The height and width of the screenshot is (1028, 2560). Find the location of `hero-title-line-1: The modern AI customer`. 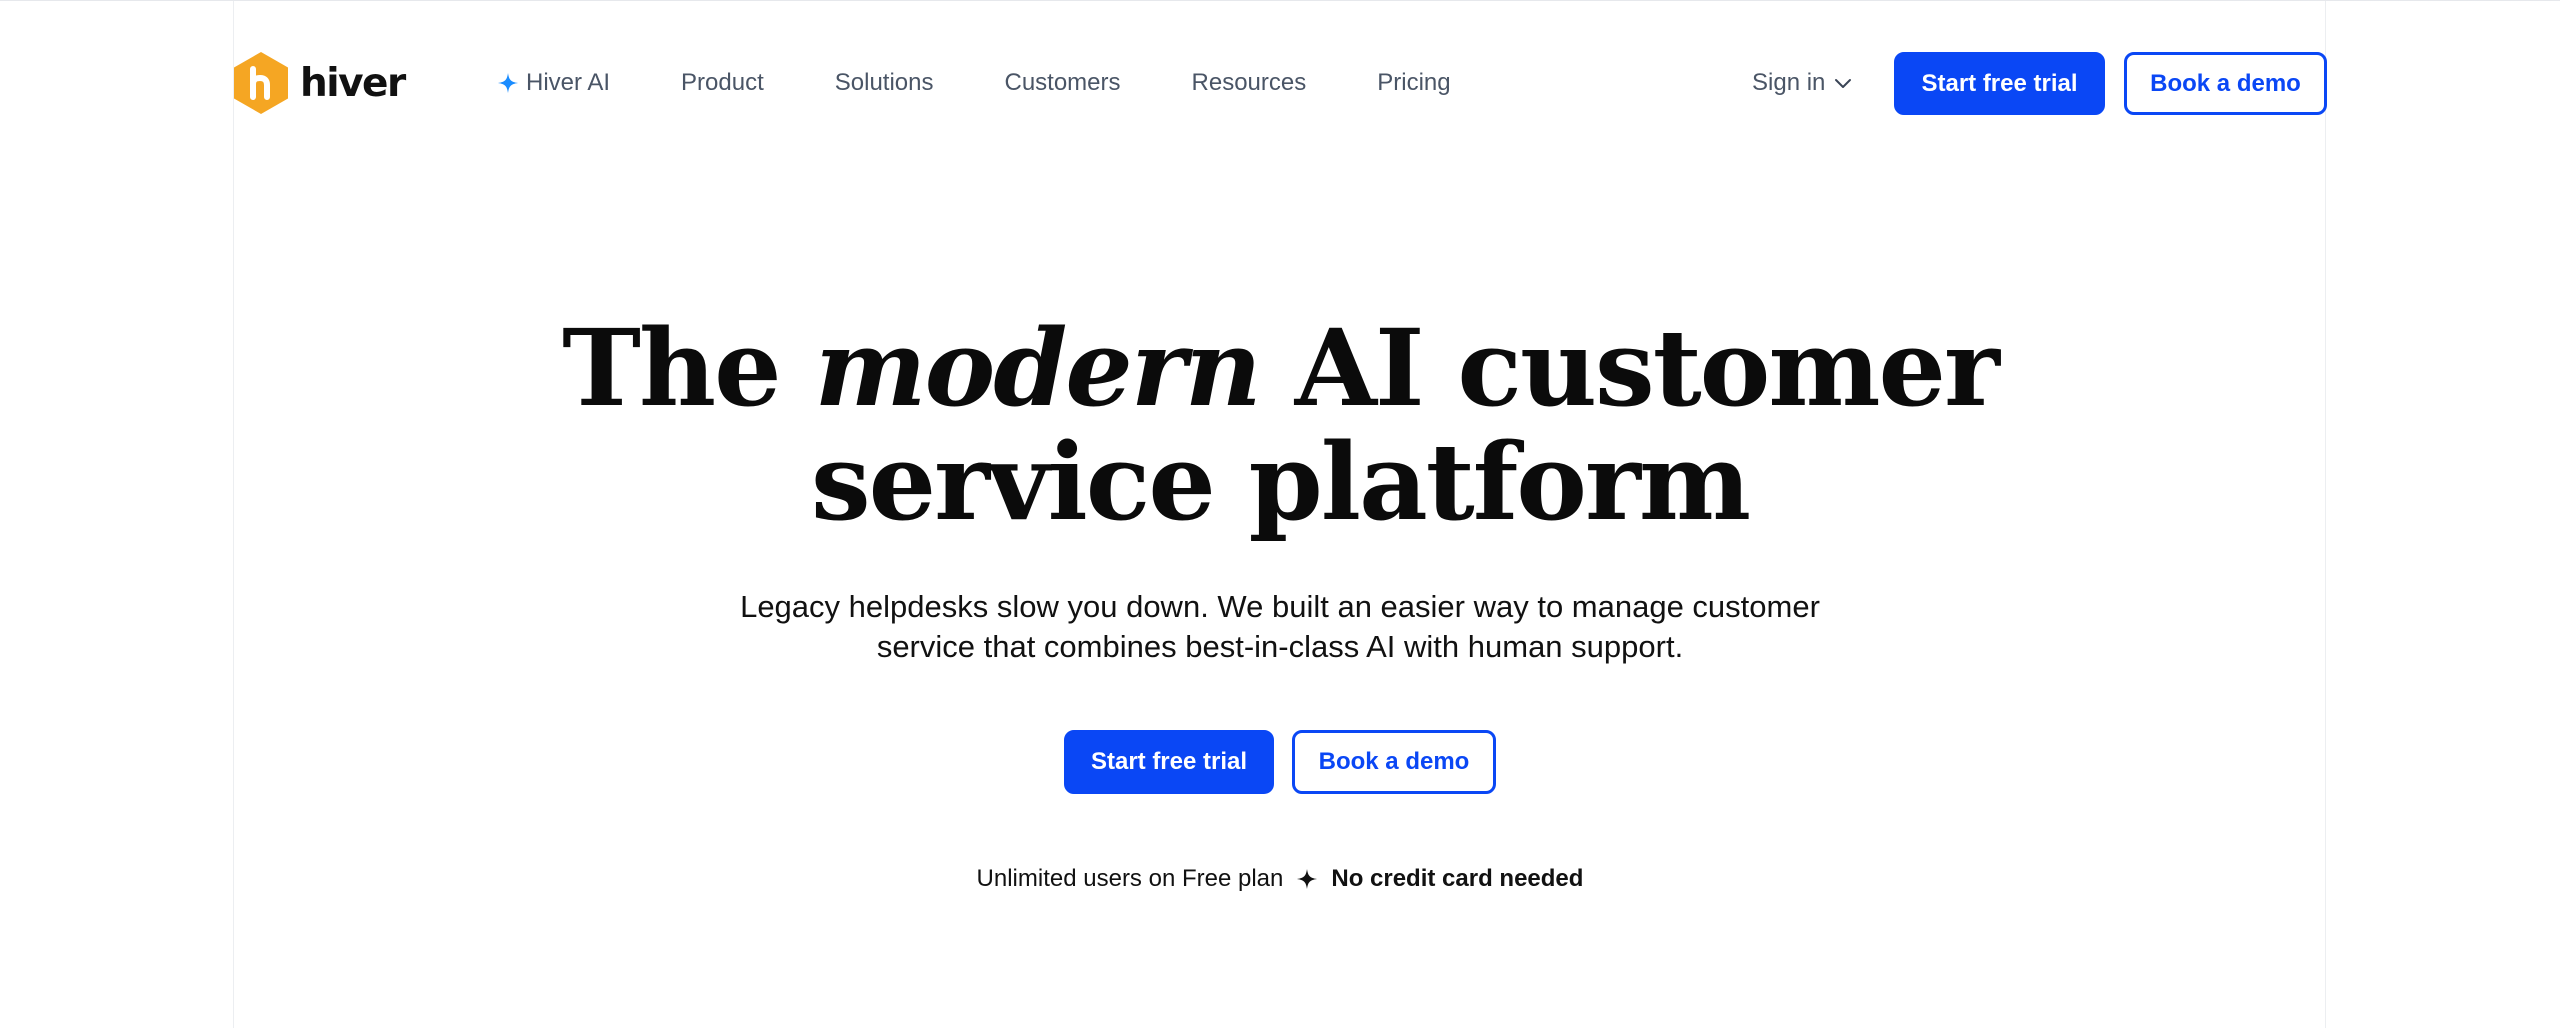

hero-title-line-1: The modern AI customer is located at coordinates (1280, 368).